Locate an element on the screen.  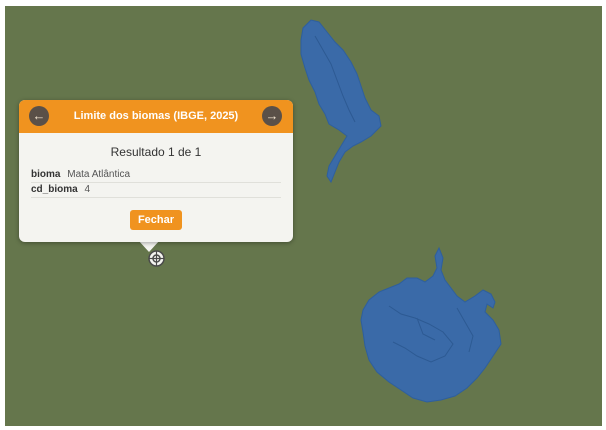
arrow-left-icon: ← is located at coordinates (39, 115).